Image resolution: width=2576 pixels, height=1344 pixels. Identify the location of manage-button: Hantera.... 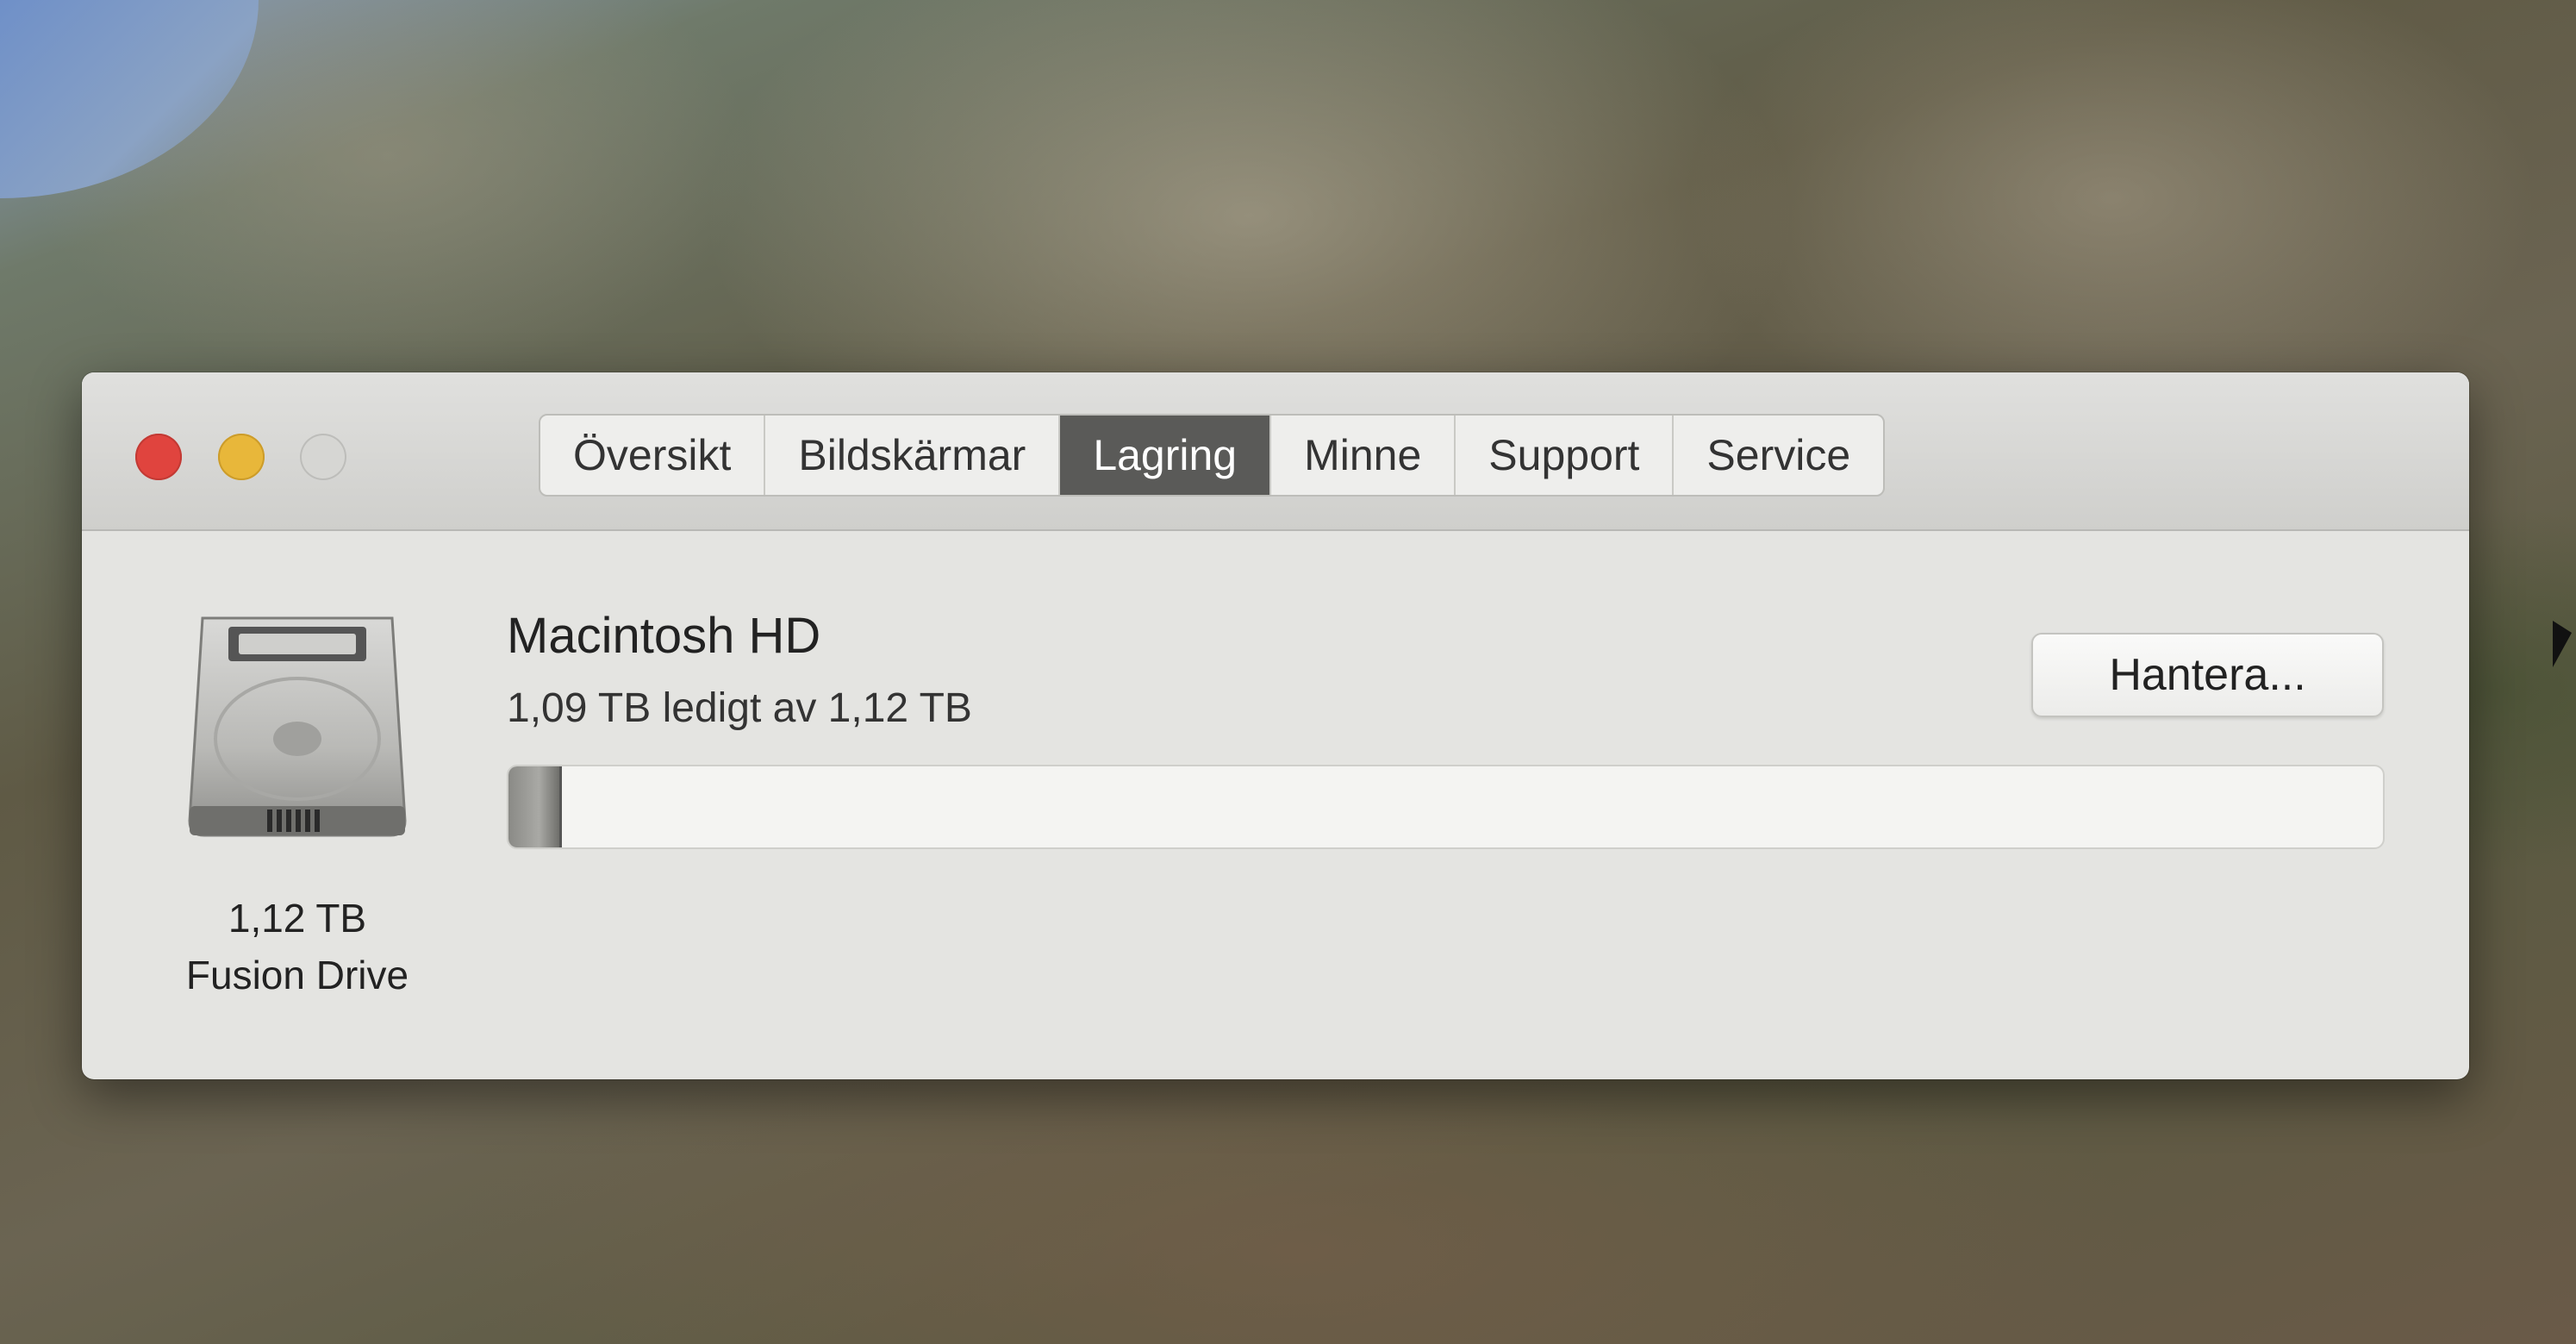
(2207, 675).